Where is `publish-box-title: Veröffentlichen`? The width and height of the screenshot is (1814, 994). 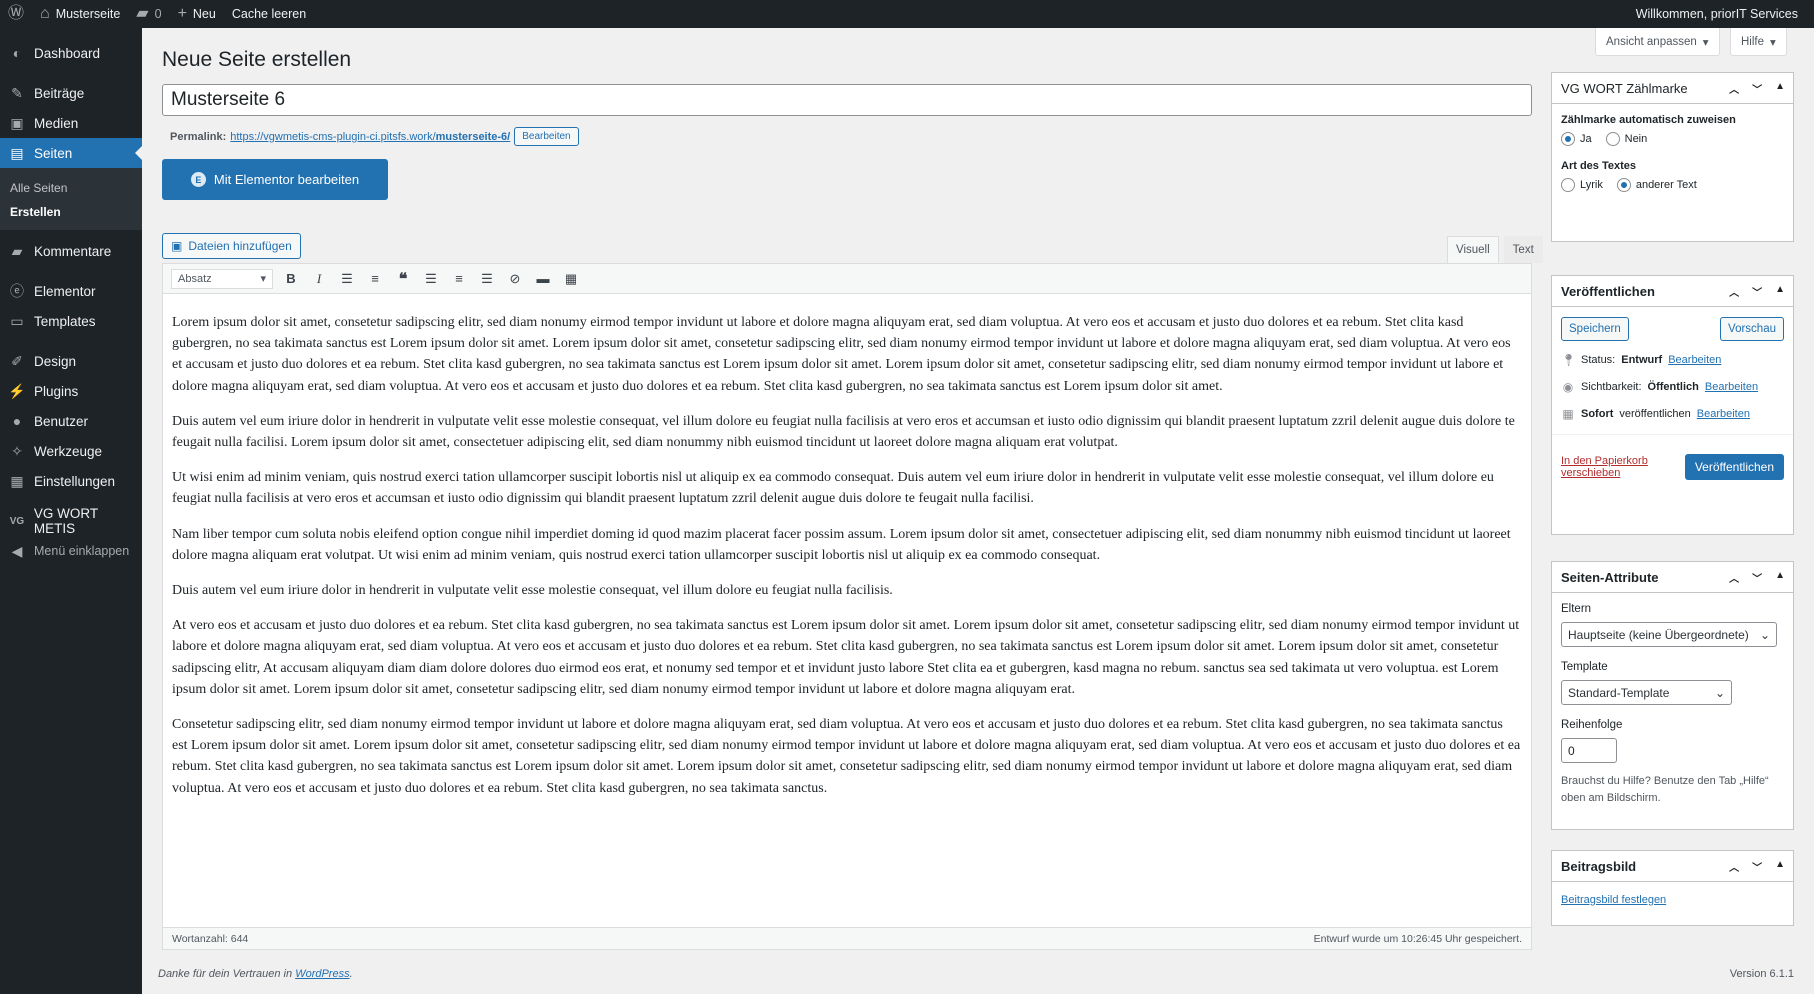
publish-box-title: Veröffentlichen is located at coordinates (1608, 291).